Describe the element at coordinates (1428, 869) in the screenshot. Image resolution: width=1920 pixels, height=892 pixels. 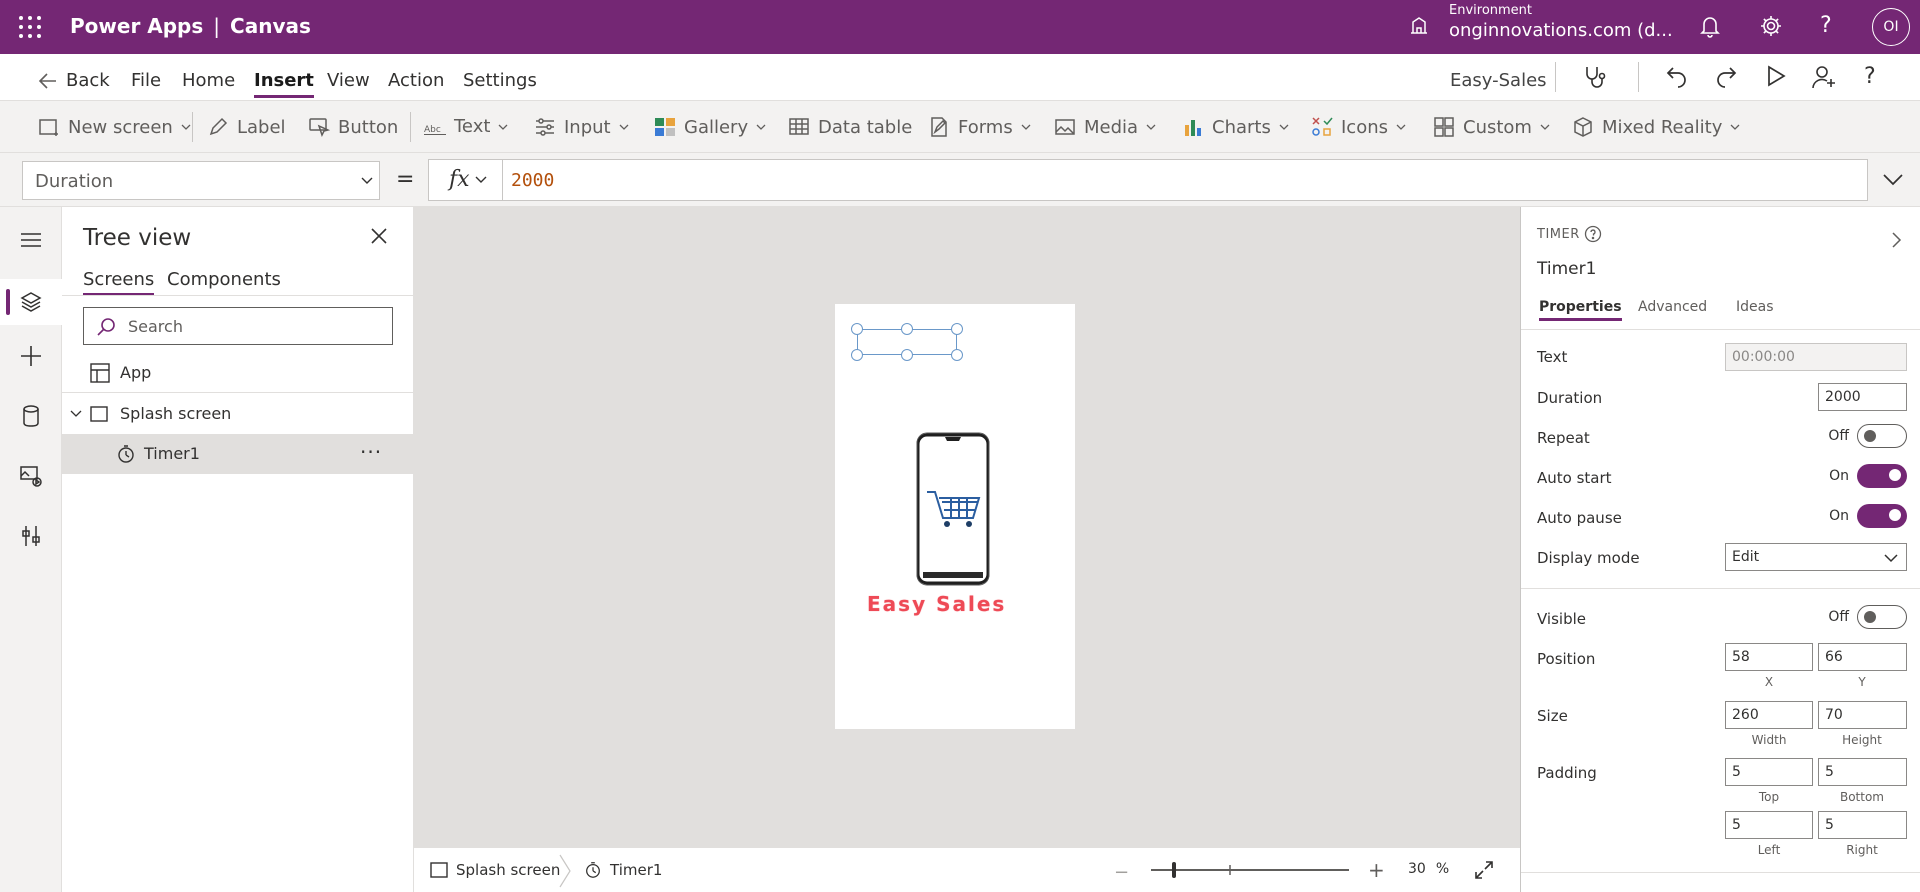
I see `zoom-readout: 30 %` at that location.